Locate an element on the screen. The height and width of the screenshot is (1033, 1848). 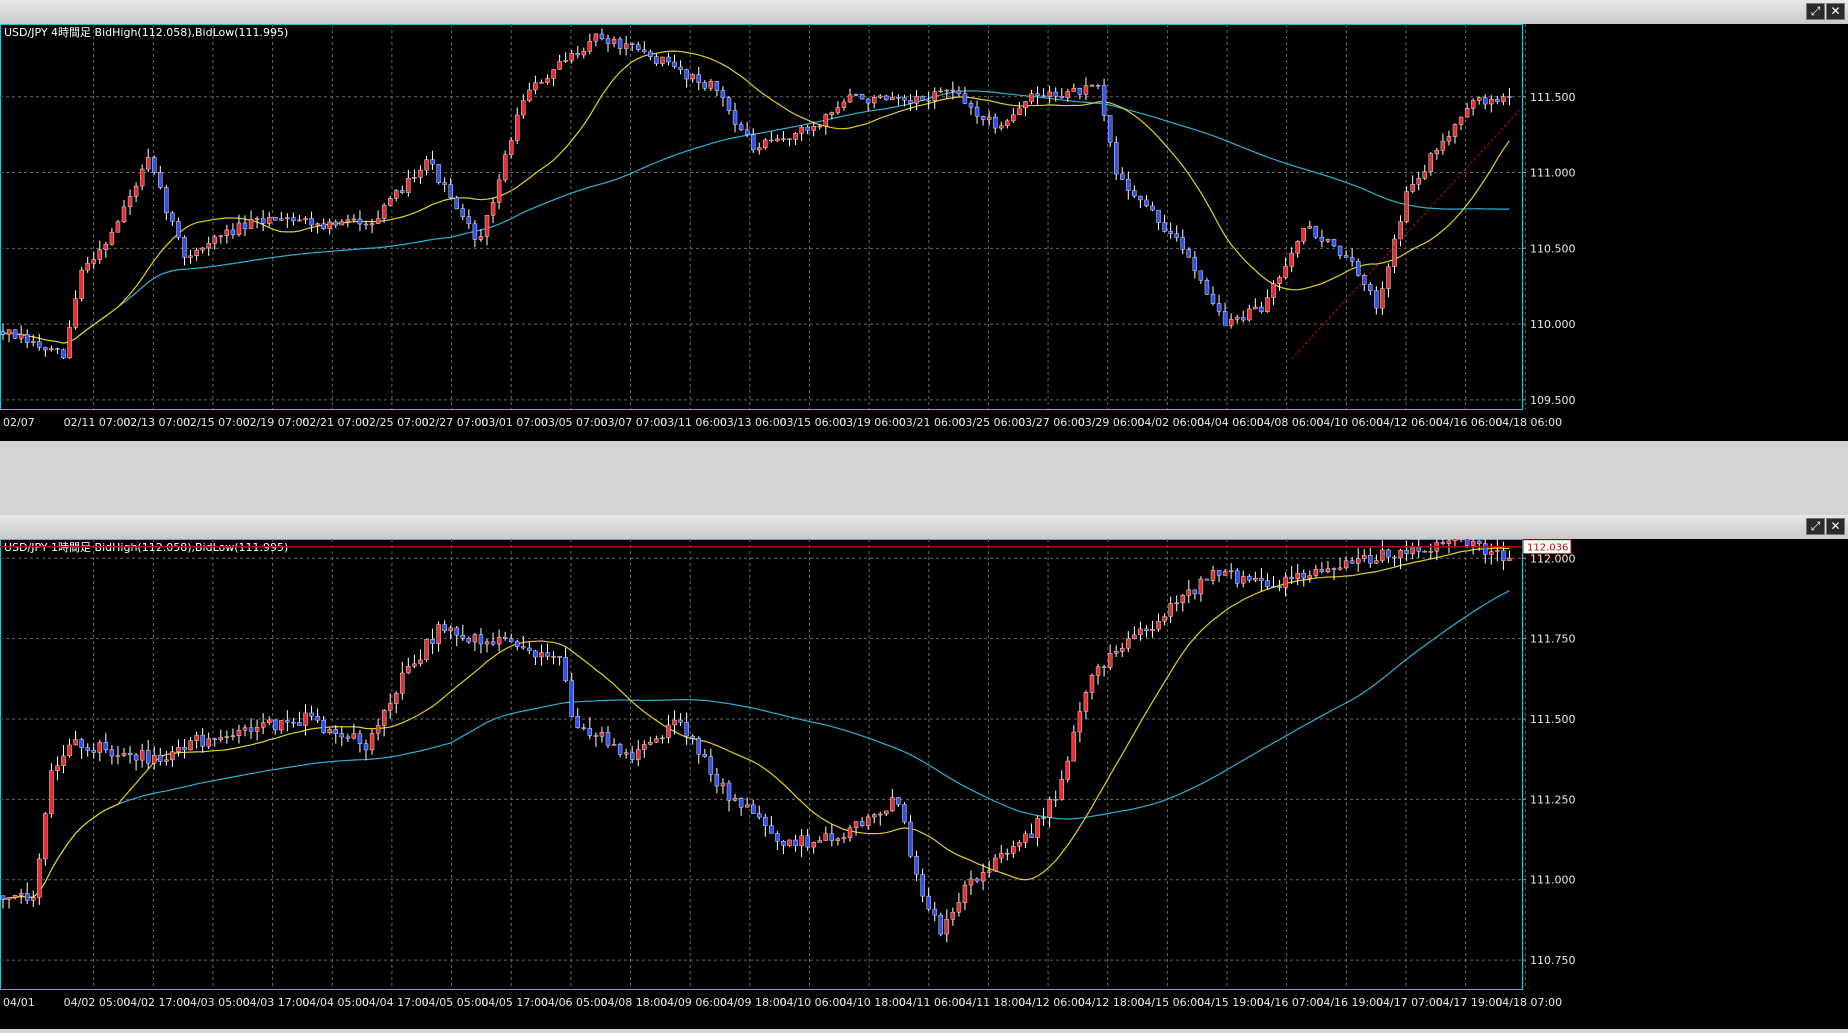
x-tick-label: 04/09 18:00 is located at coordinates (753, 1002).